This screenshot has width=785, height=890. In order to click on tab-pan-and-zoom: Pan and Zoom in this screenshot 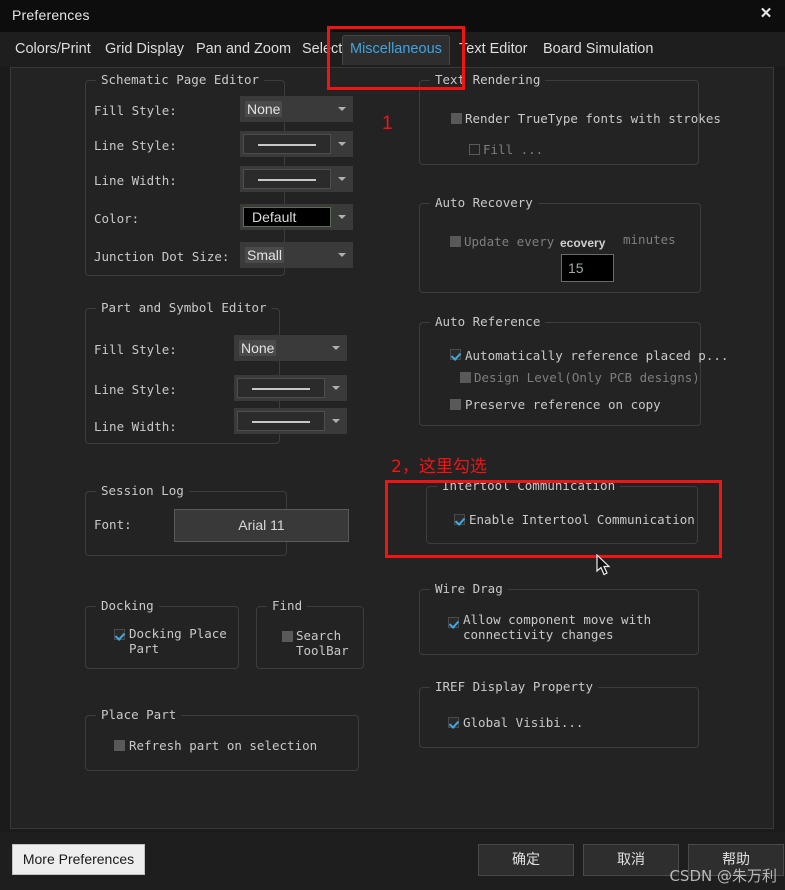, I will do `click(243, 49)`.